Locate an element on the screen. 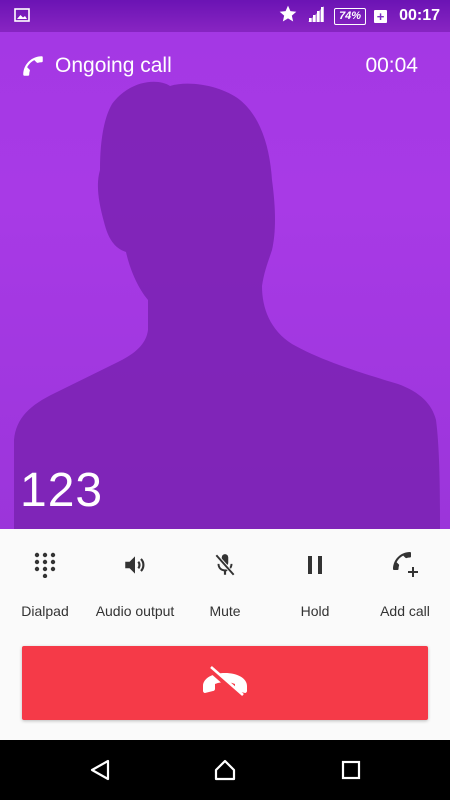 Image resolution: width=450 pixels, height=800 pixels. call-status-label: Ongoing call is located at coordinates (113, 65).